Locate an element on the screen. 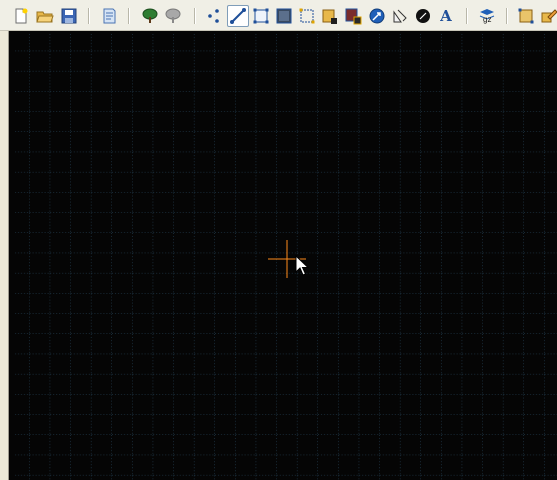 This screenshot has width=557, height=480. text-tool-icon: A is located at coordinates (446, 16).